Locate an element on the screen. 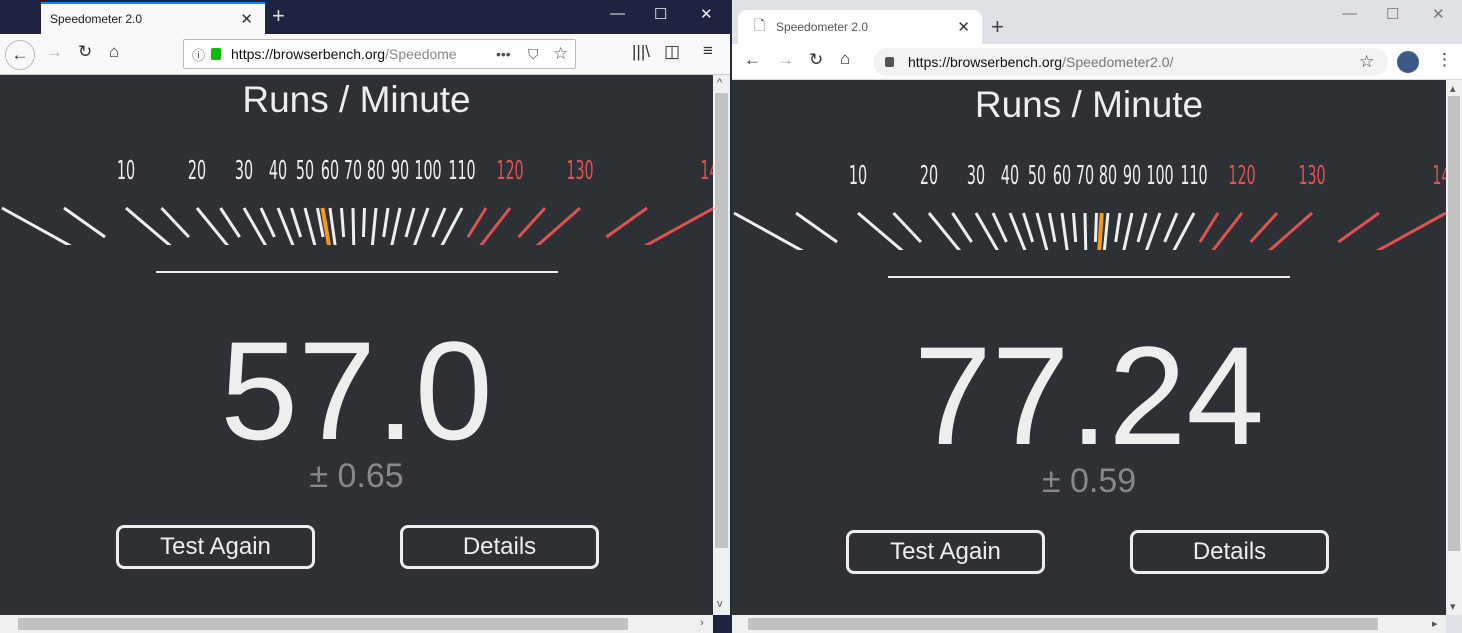  info-icon: ⓘ is located at coordinates (198, 54).